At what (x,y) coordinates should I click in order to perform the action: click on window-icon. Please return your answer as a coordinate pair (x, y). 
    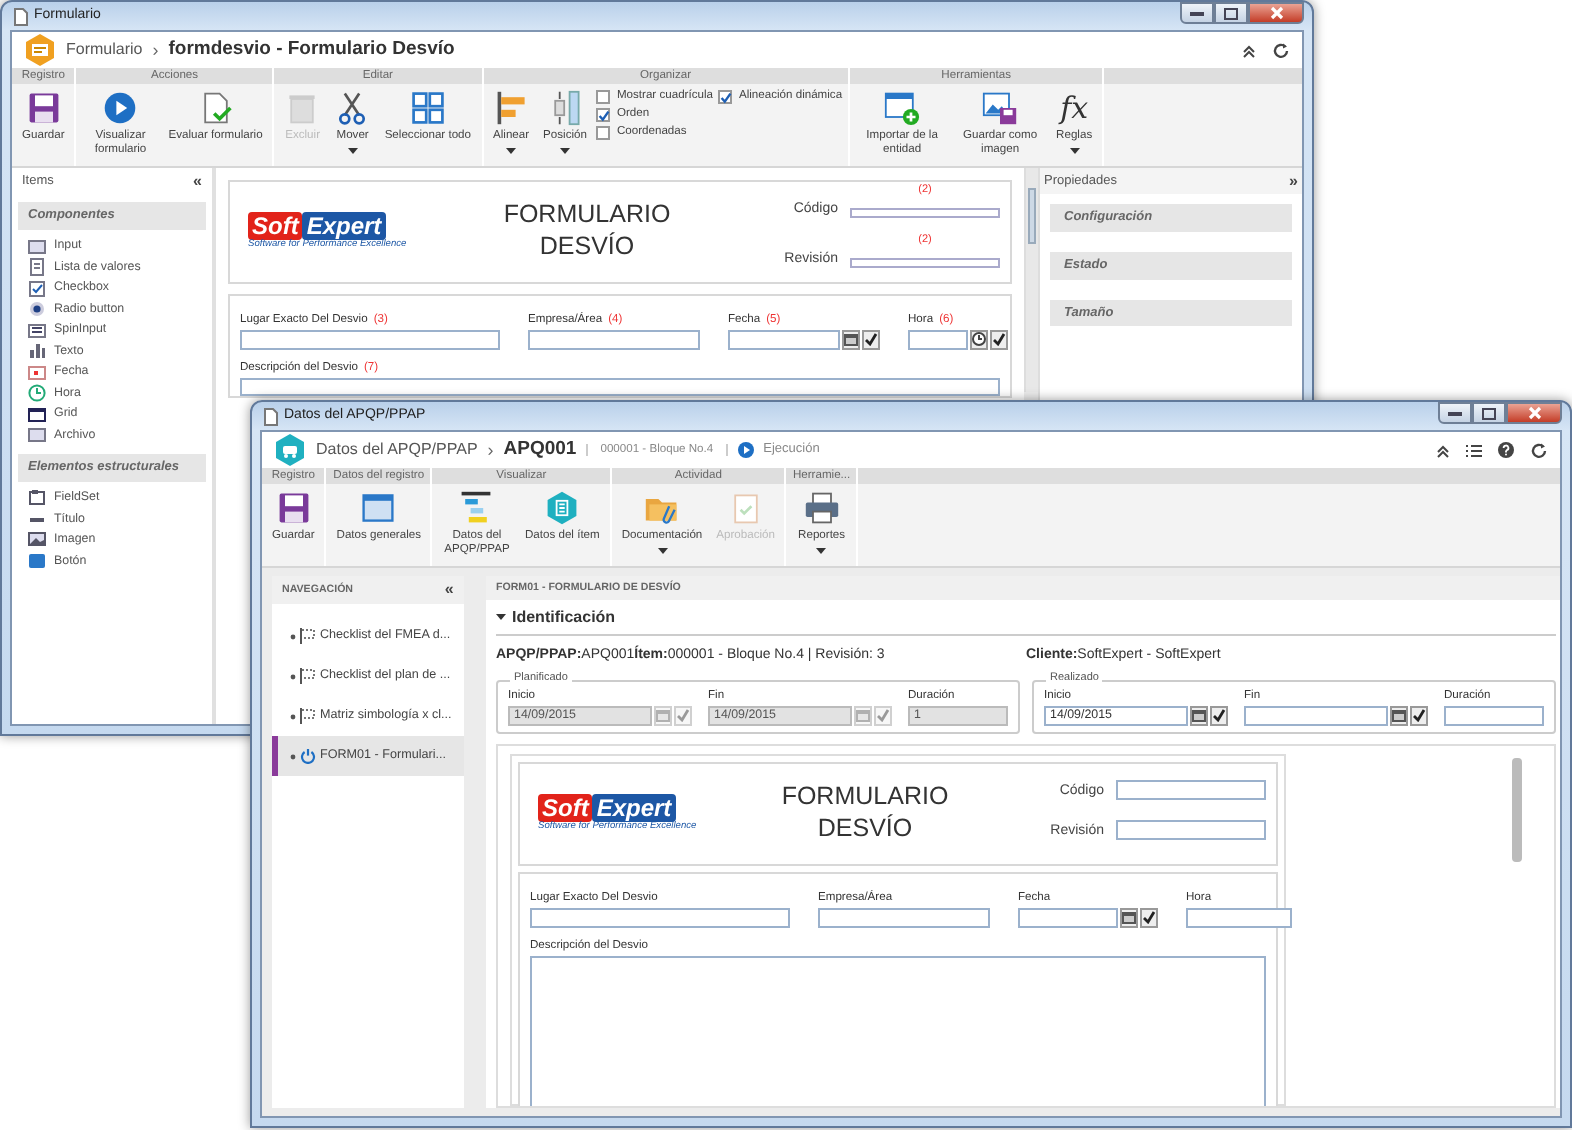
    Looking at the image, I should click on (378, 508).